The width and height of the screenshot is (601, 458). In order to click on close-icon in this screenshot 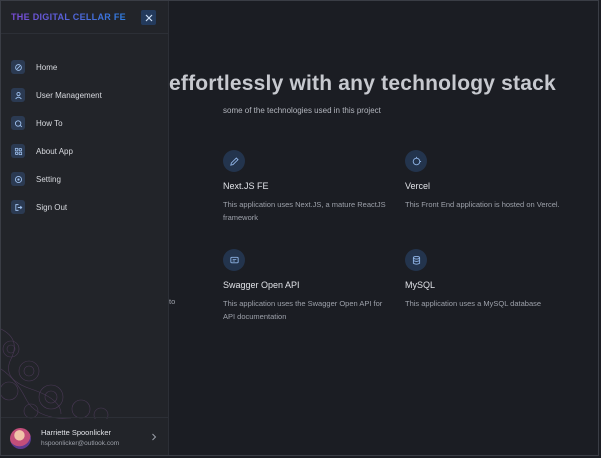, I will do `click(148, 17)`.